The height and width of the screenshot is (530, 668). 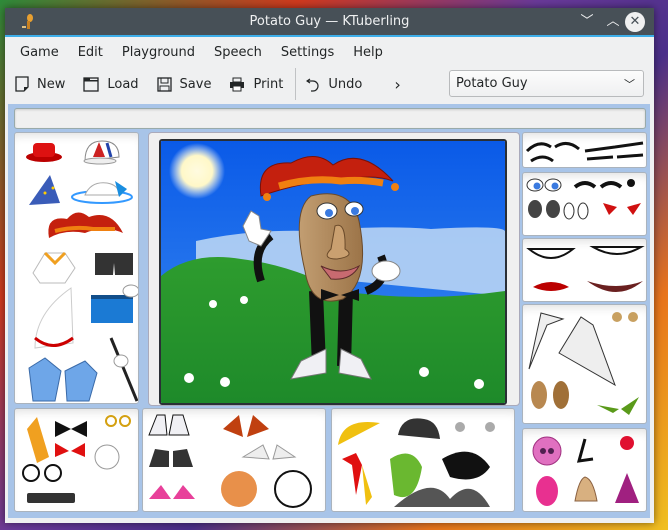 I want to click on bow-tie-black, so click(x=71, y=429).